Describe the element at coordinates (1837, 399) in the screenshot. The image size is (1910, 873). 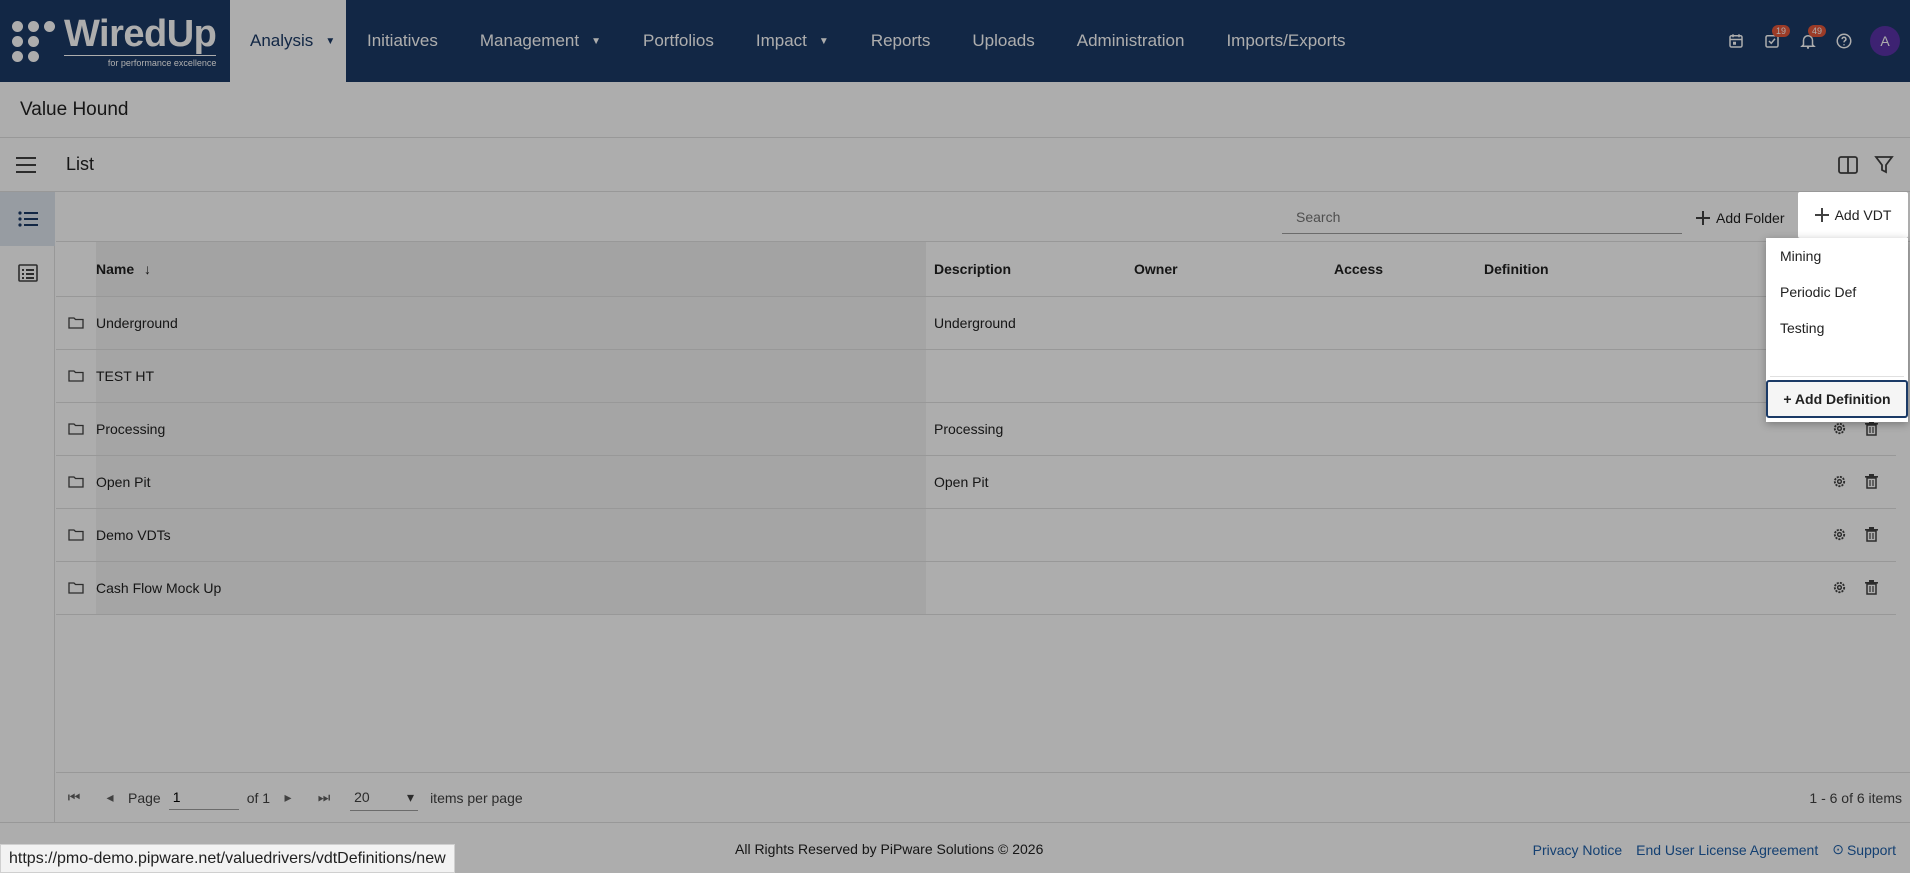
I see `add-definition-button: + Add Definition` at that location.